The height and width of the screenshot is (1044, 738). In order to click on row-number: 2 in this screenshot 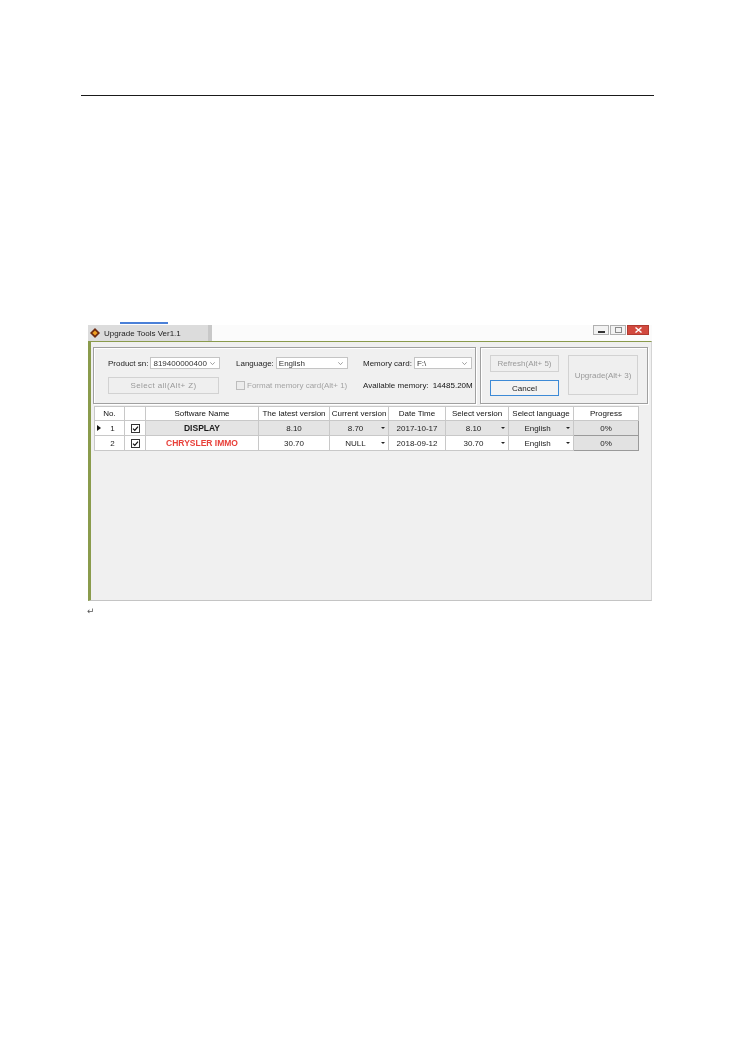, I will do `click(112, 443)`.